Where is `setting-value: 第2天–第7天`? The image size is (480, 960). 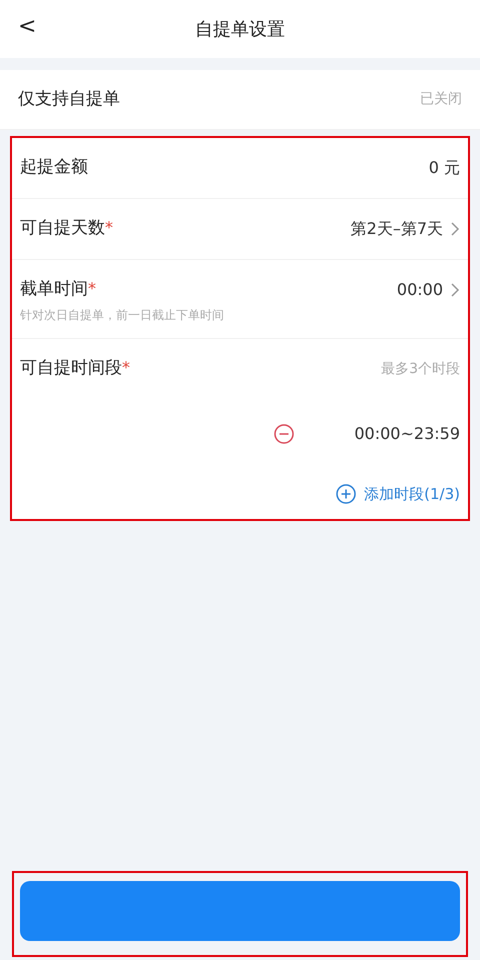 setting-value: 第2天–第7天 is located at coordinates (396, 229).